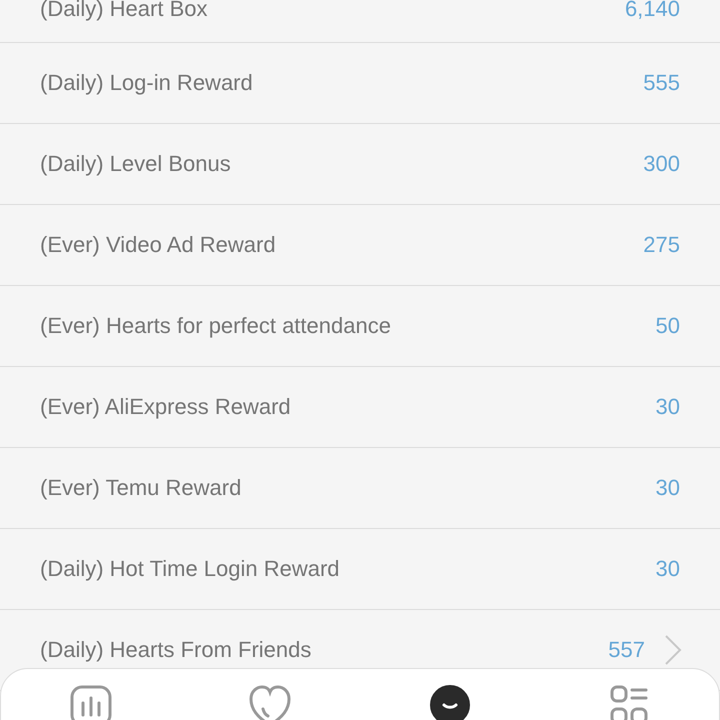 The height and width of the screenshot is (720, 720). What do you see at coordinates (652, 10) in the screenshot?
I see `reward-count: 6,140` at bounding box center [652, 10].